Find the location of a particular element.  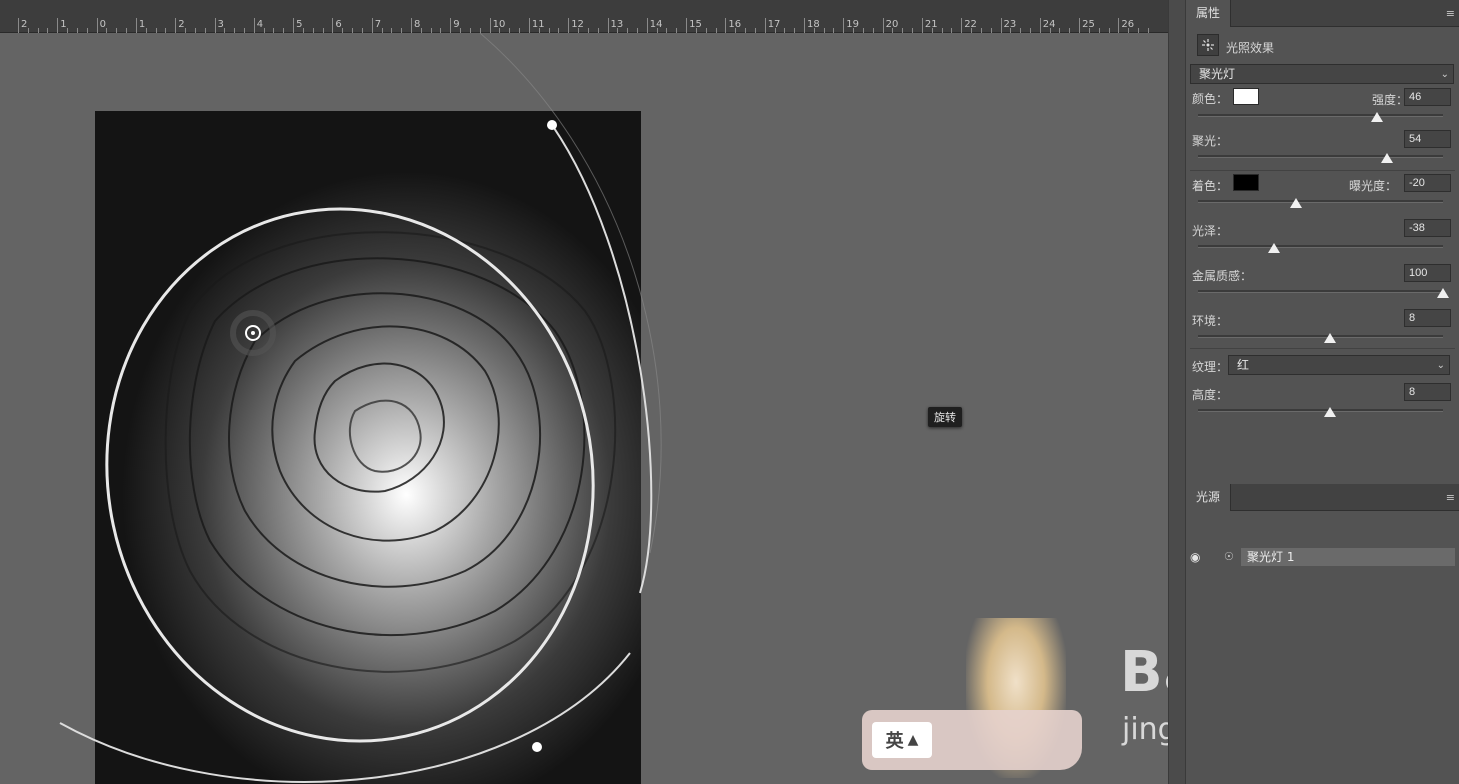

metallic-input is located at coordinates (1427, 273).